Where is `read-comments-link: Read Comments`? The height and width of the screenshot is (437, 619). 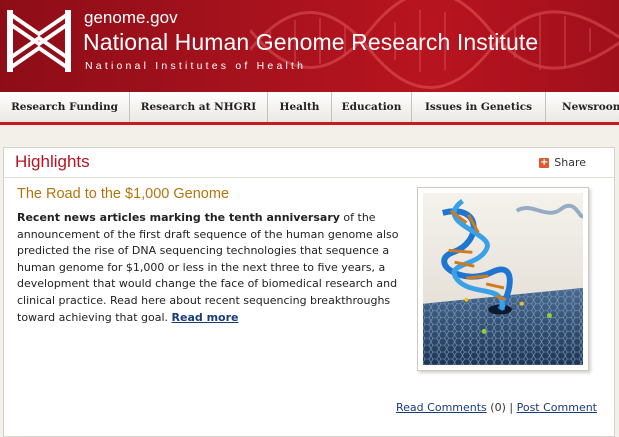
read-comments-link: Read Comments is located at coordinates (441, 407).